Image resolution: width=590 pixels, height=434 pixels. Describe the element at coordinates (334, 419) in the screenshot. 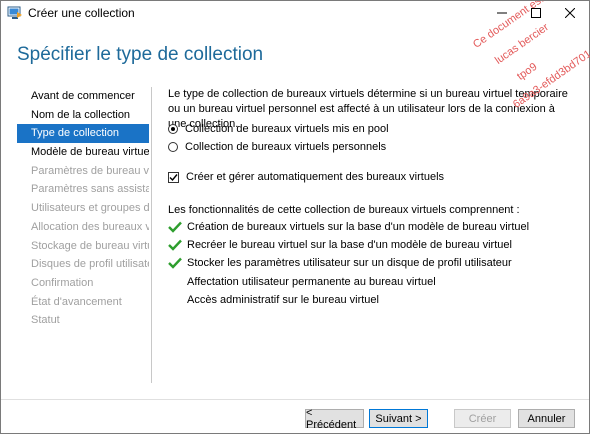

I see `previous-button: < Précédent` at that location.